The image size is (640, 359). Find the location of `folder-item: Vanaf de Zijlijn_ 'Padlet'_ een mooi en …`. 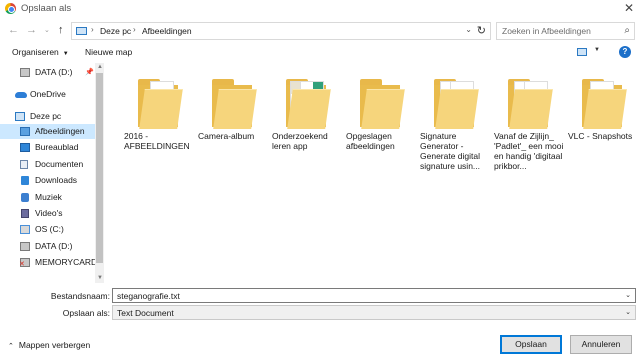

folder-item: Vanaf de Zijlijn_ 'Padlet'_ een mooi en … is located at coordinates (529, 122).